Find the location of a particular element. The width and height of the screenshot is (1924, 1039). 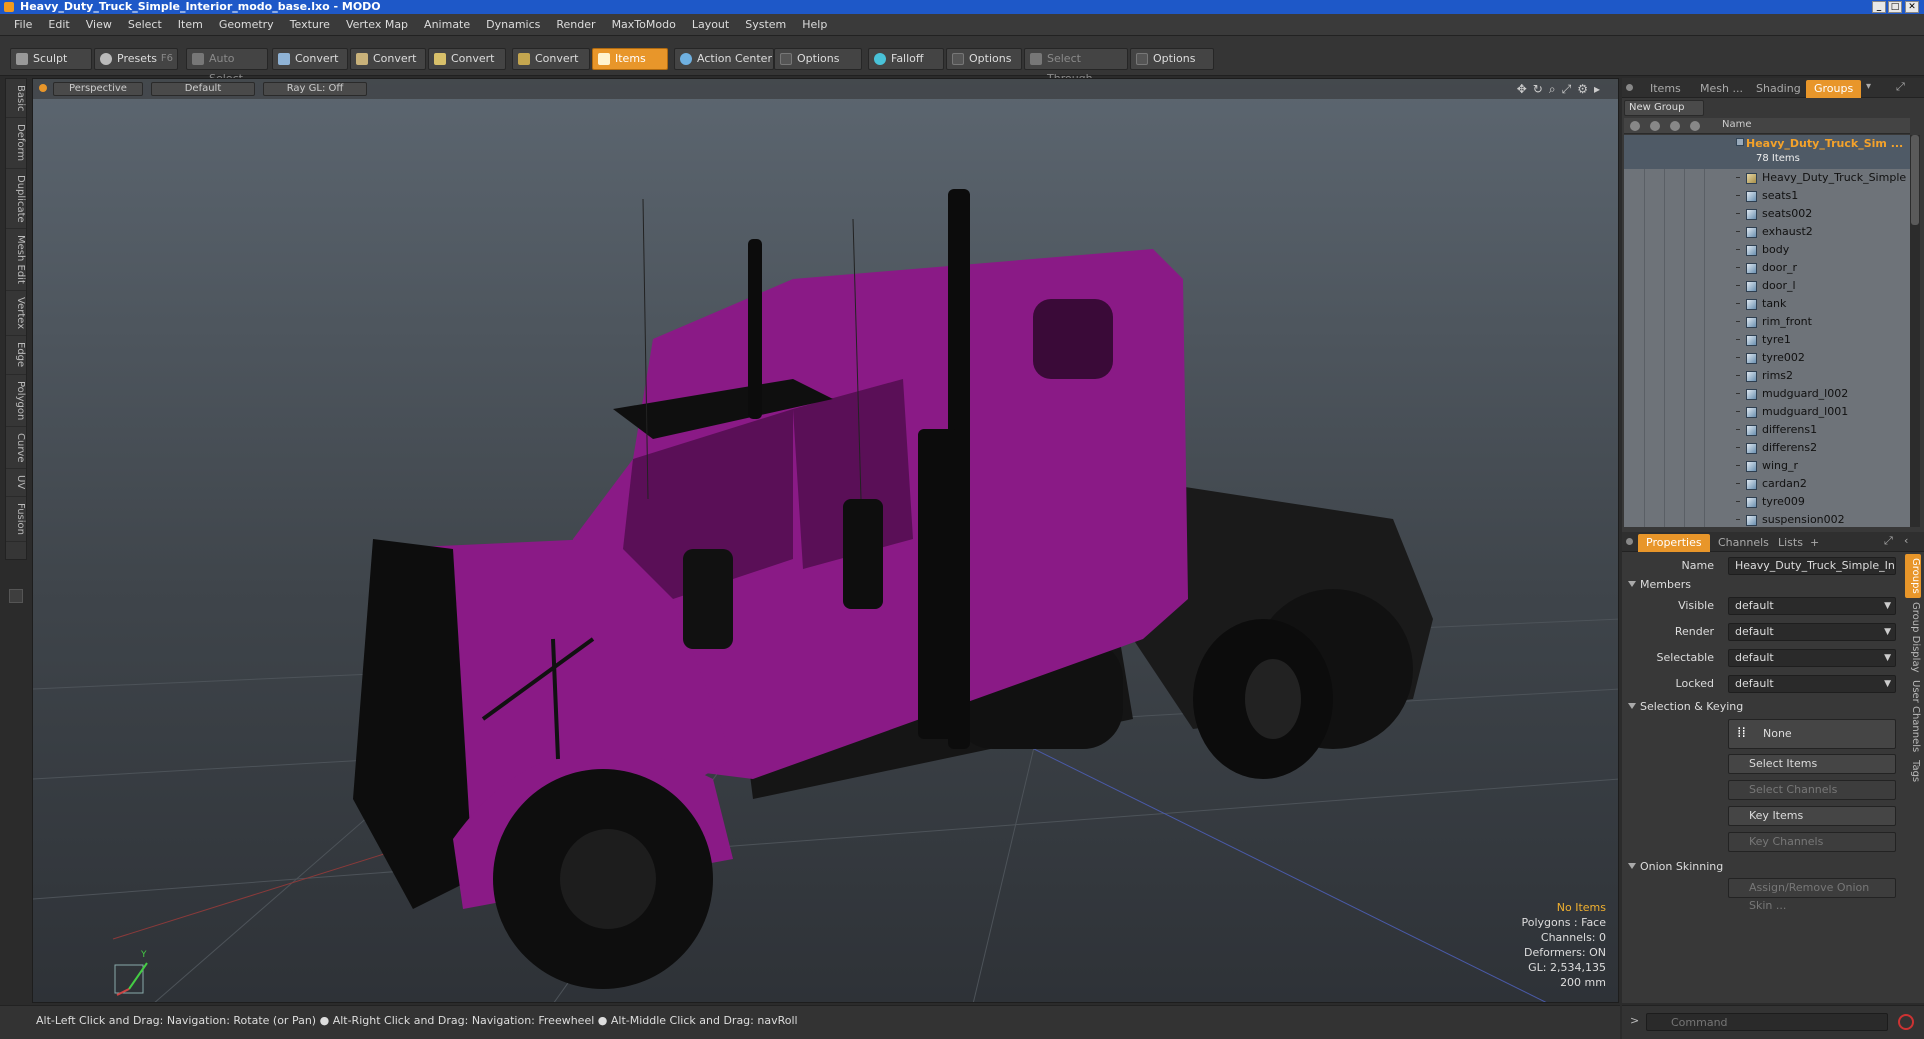

menu-animate: Animate is located at coordinates (447, 24).